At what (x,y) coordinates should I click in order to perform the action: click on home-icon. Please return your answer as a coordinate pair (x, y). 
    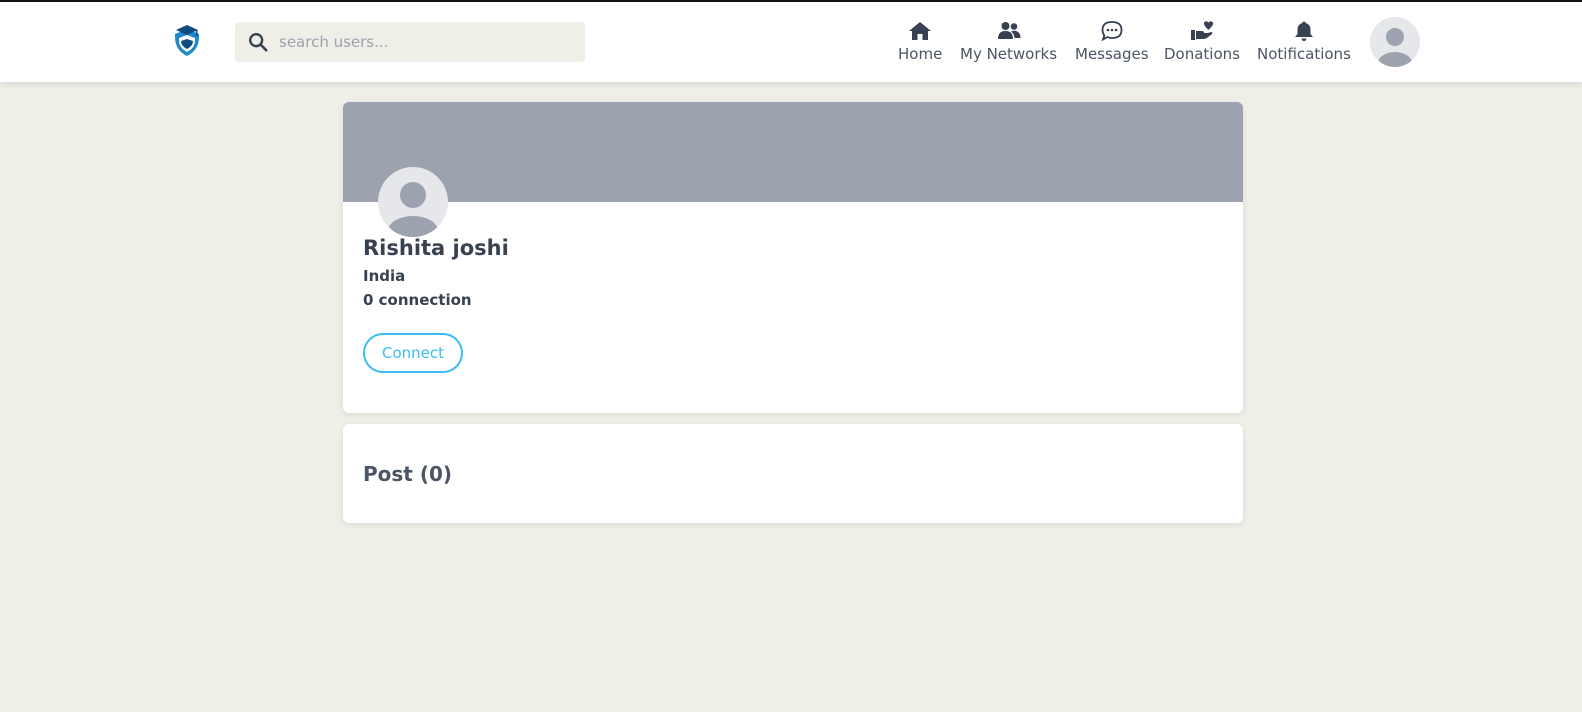
    Looking at the image, I should click on (920, 31).